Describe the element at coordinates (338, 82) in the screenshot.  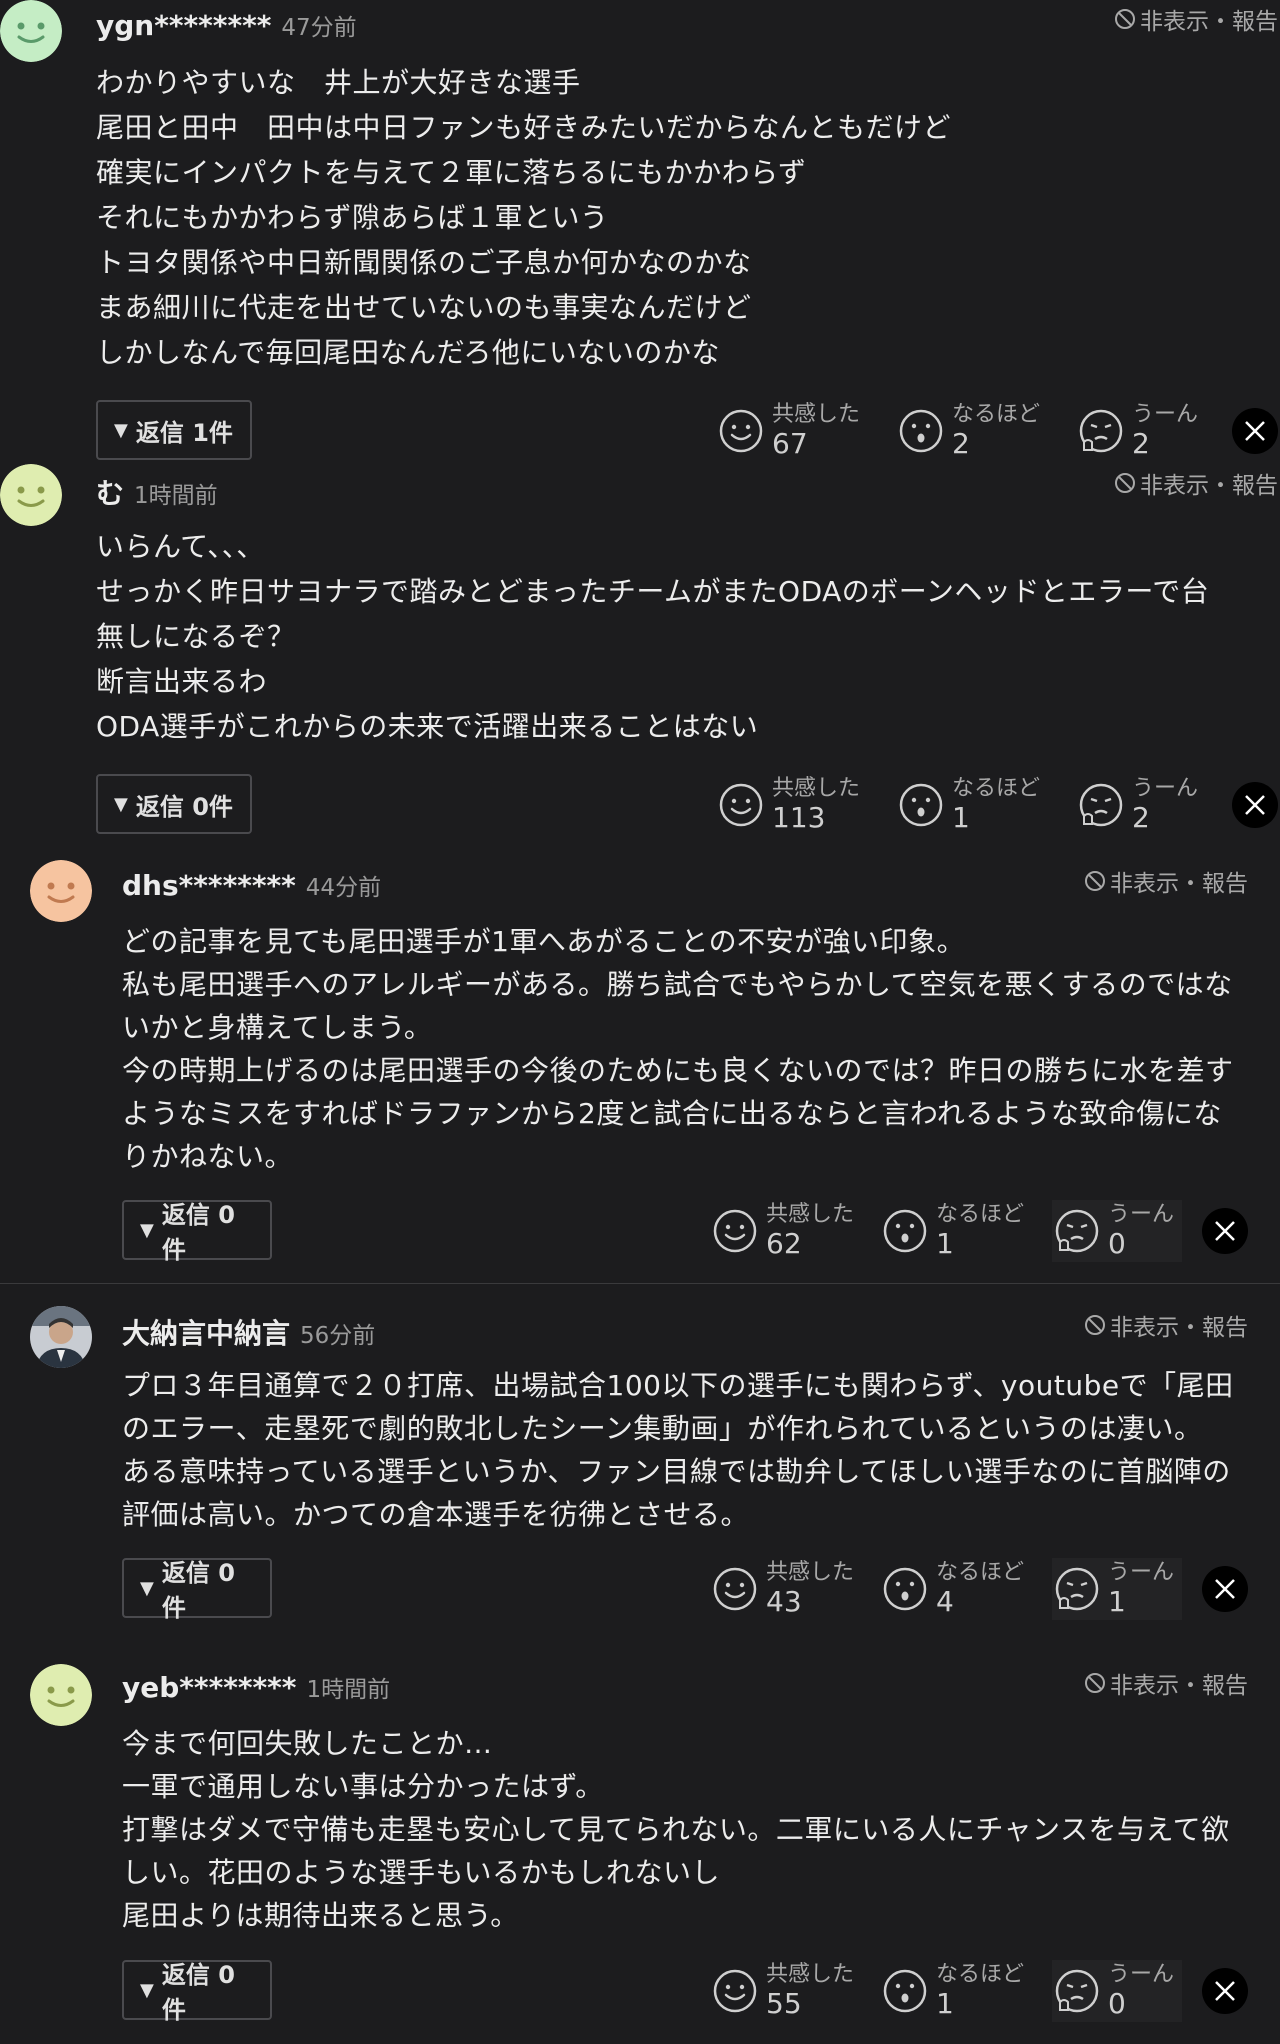
I see `comment-line: わかりやすいな 井上が大好きな選手` at that location.